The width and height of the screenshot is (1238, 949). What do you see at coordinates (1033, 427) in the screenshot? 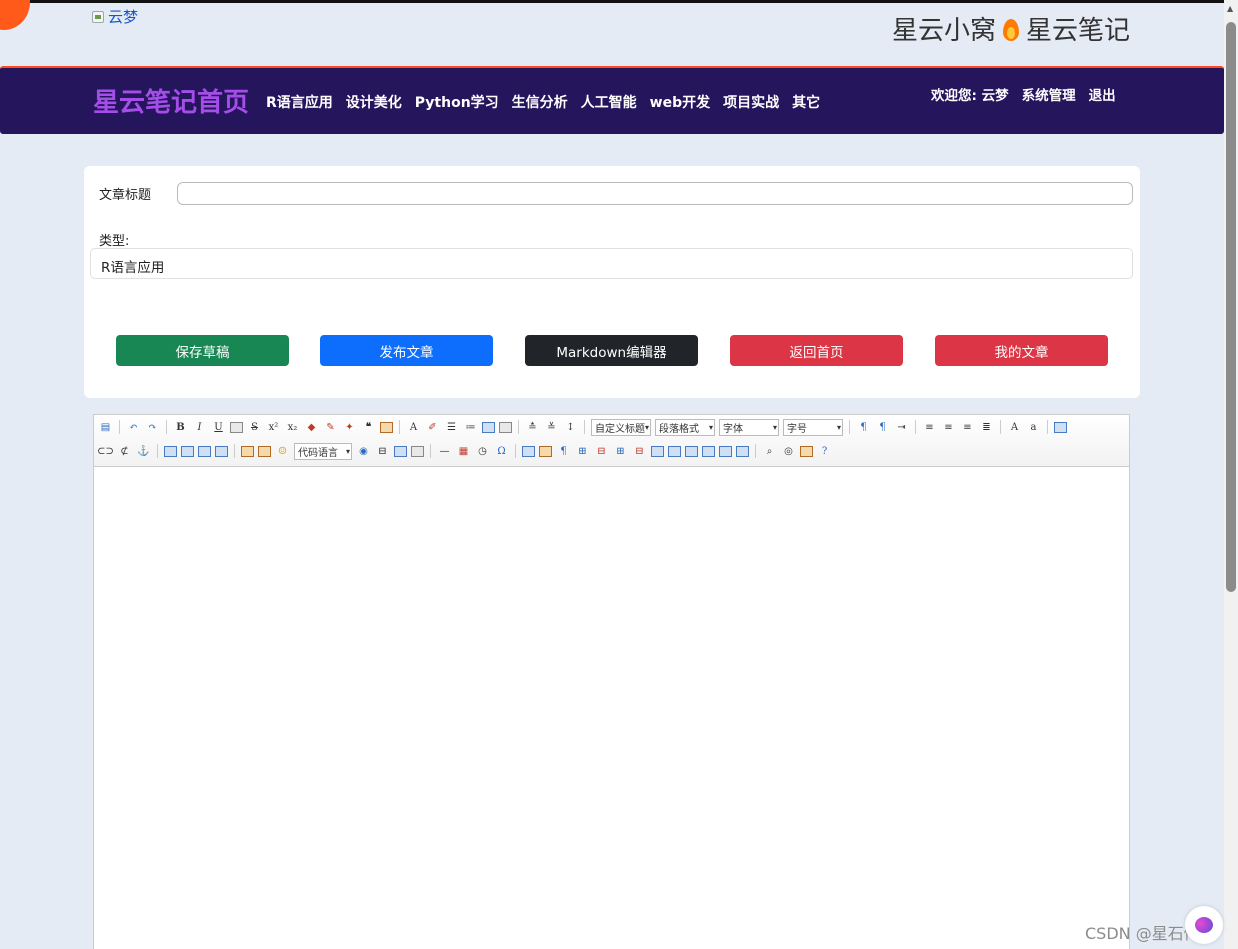
I see `lowercase-icon: a` at bounding box center [1033, 427].